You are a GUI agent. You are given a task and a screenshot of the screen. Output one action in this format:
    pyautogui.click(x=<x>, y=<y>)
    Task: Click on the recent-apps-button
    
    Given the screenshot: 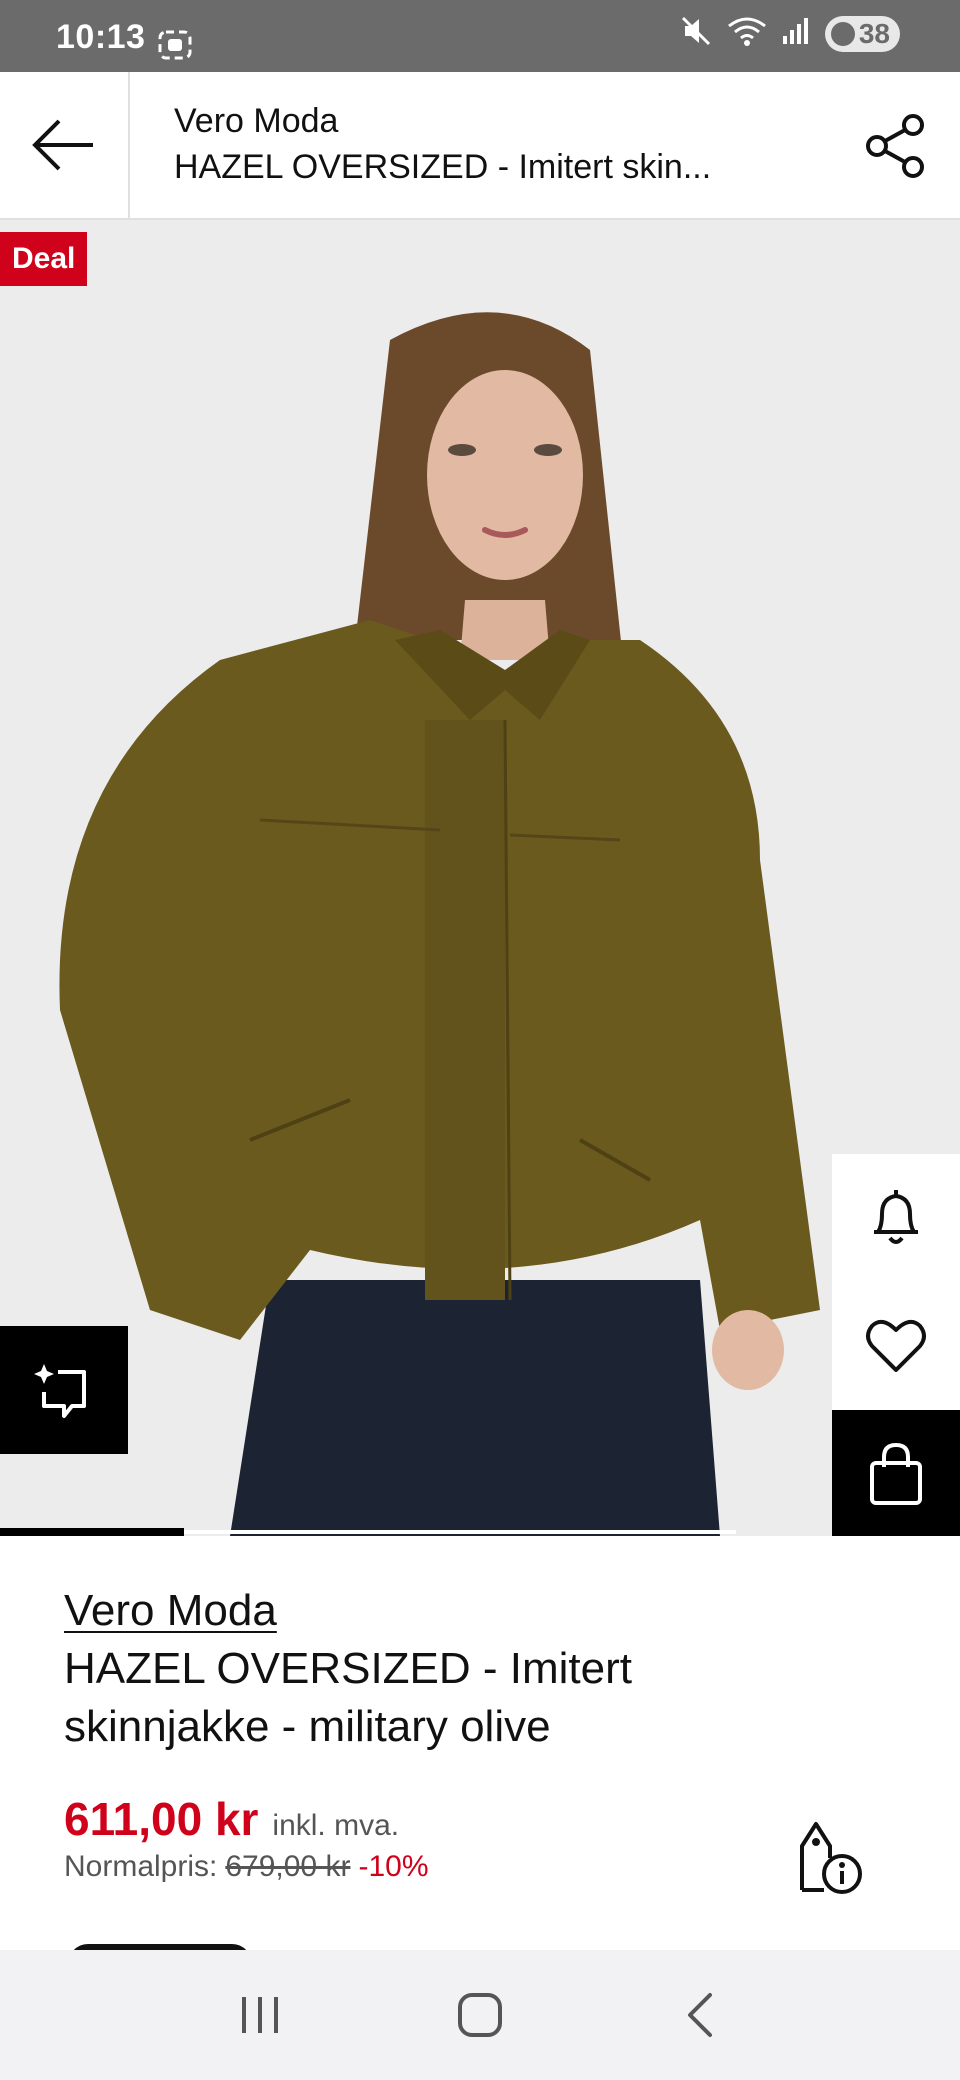 What is the action you would take?
    pyautogui.click(x=260, y=2015)
    